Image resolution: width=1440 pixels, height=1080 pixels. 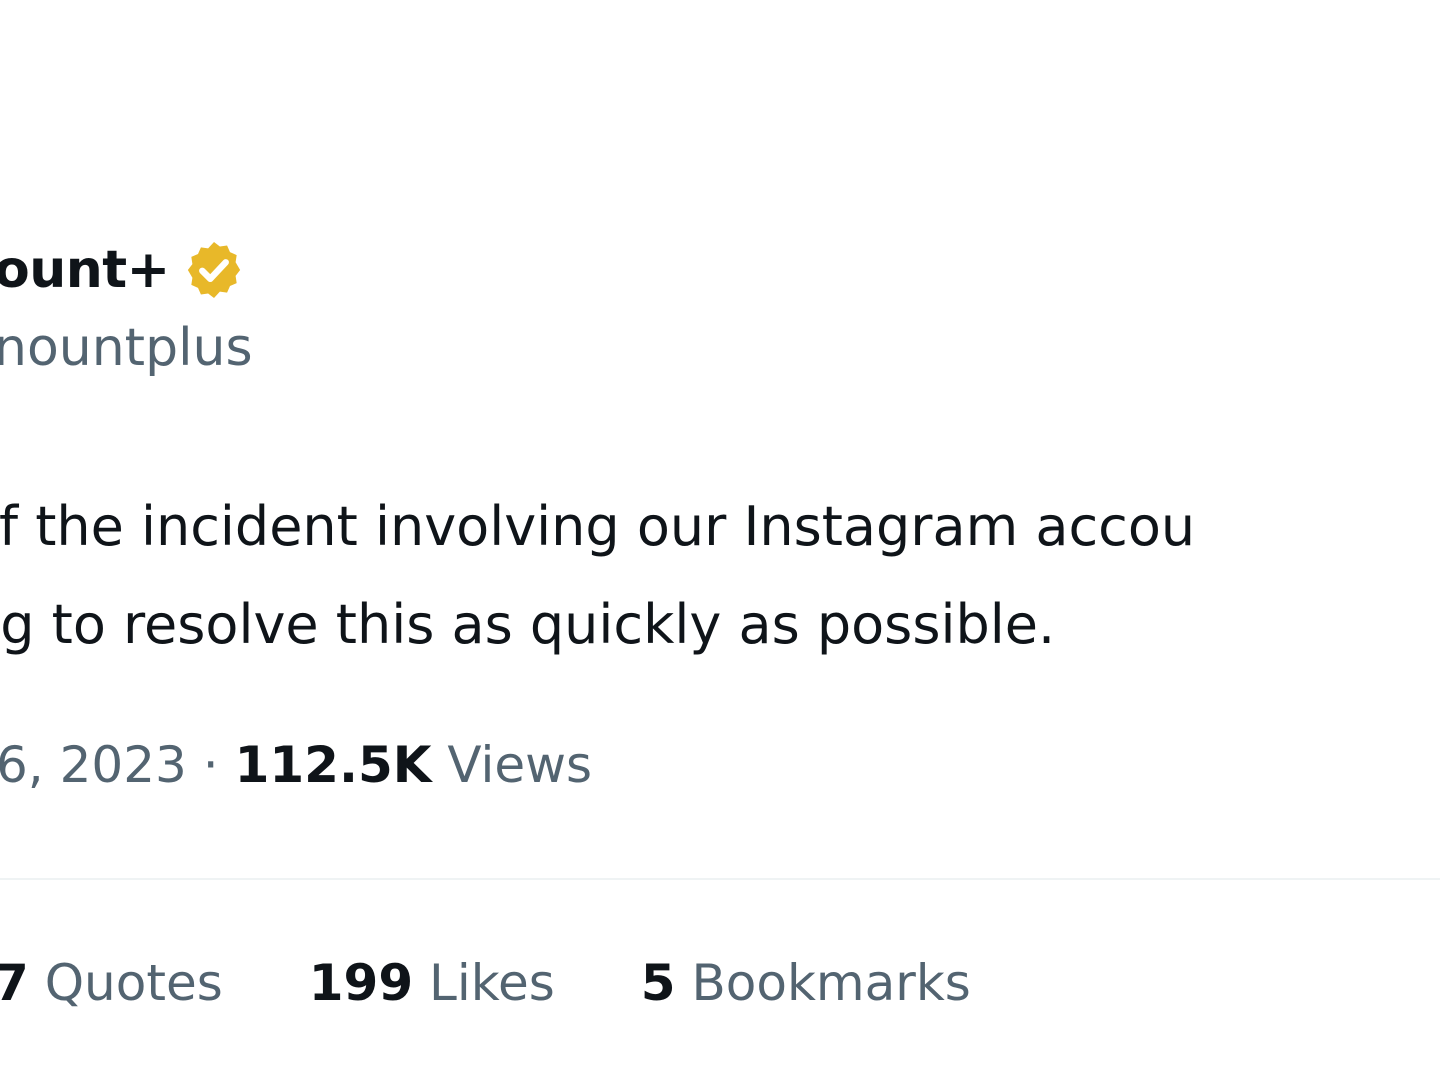 I want to click on engagement-stats: 7 Quotes 199 Likes 5 Bookmarks, so click(x=528, y=983).